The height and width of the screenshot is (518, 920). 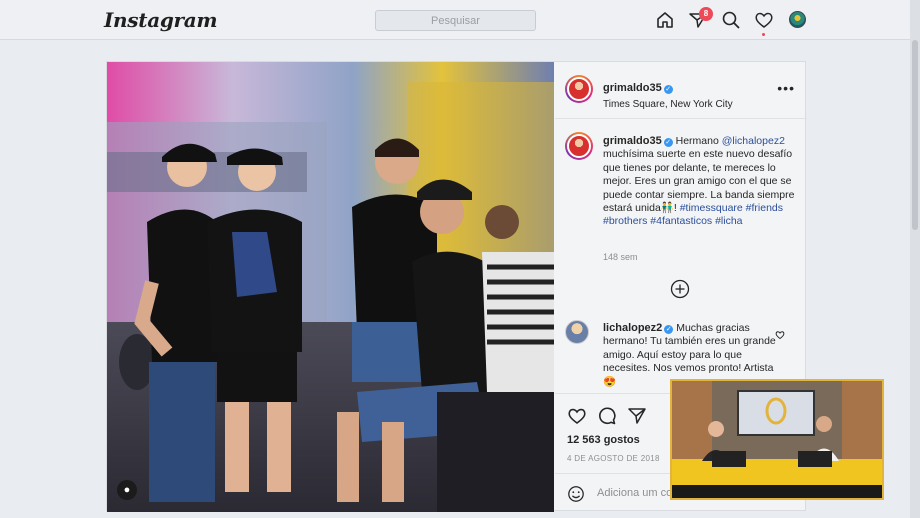 I want to click on emoji-picker-icon, so click(x=576, y=494).